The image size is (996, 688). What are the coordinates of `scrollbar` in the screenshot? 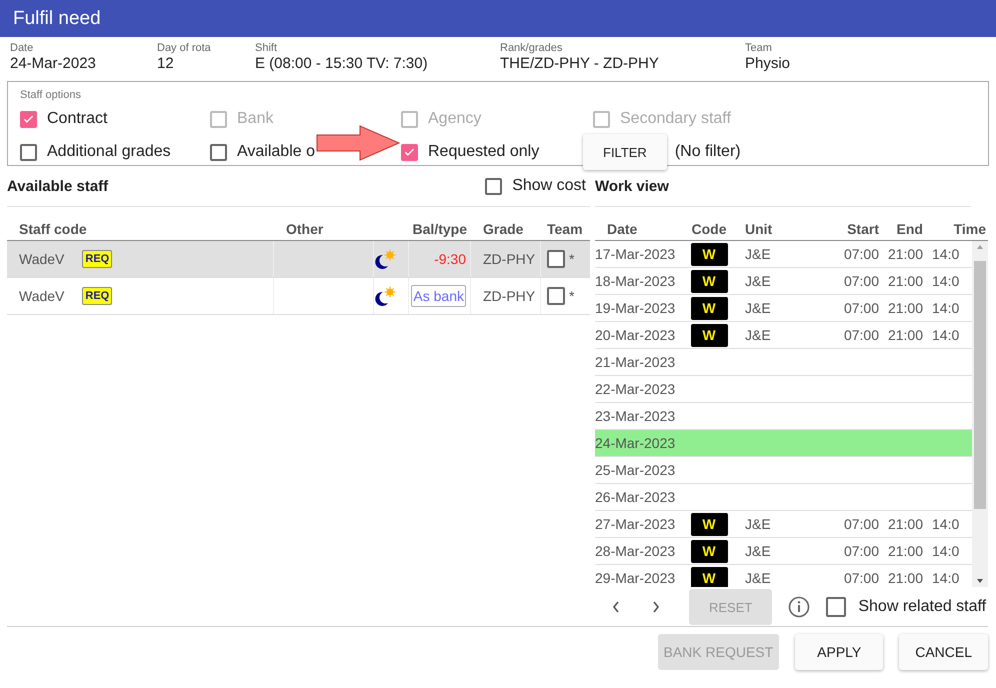 It's located at (980, 414).